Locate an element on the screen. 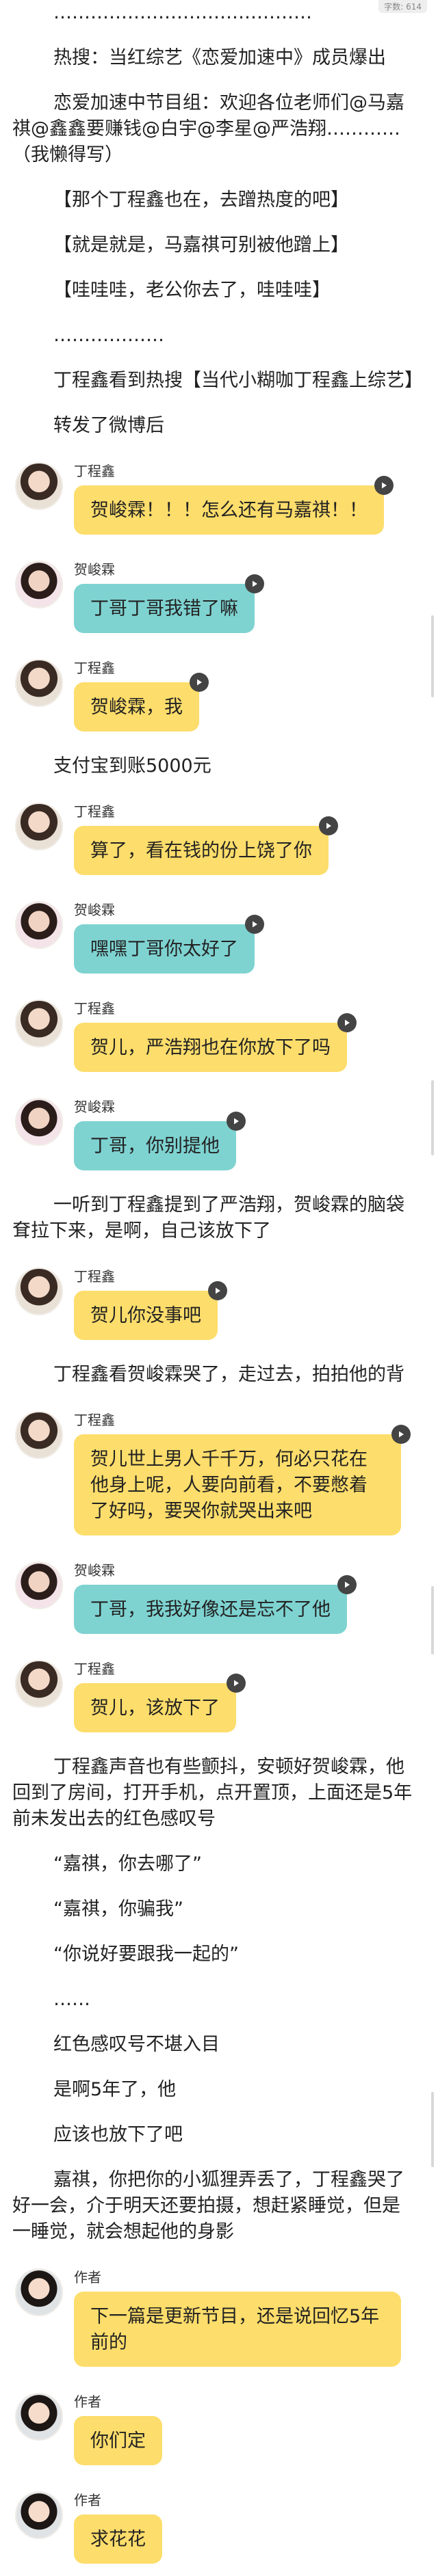 The width and height of the screenshot is (438, 2576). message-text: 算了，看在钱的份上饶了你 is located at coordinates (201, 850).